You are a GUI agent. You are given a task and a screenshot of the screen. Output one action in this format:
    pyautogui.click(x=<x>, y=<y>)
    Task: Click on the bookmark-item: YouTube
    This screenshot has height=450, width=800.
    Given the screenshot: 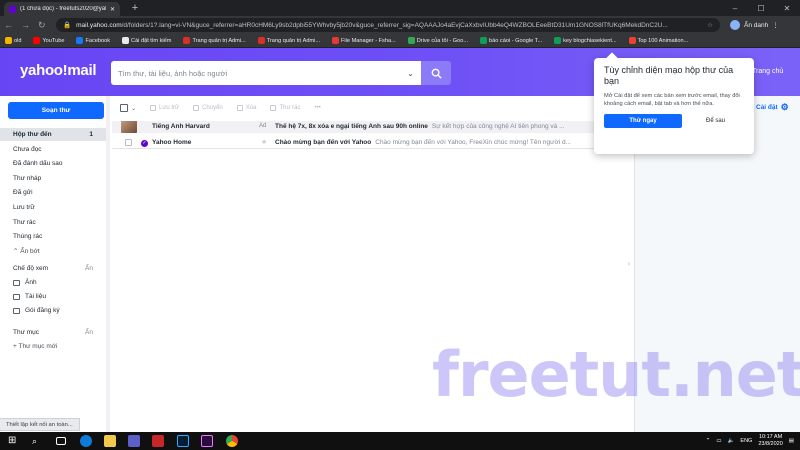 What is the action you would take?
    pyautogui.click(x=48, y=40)
    